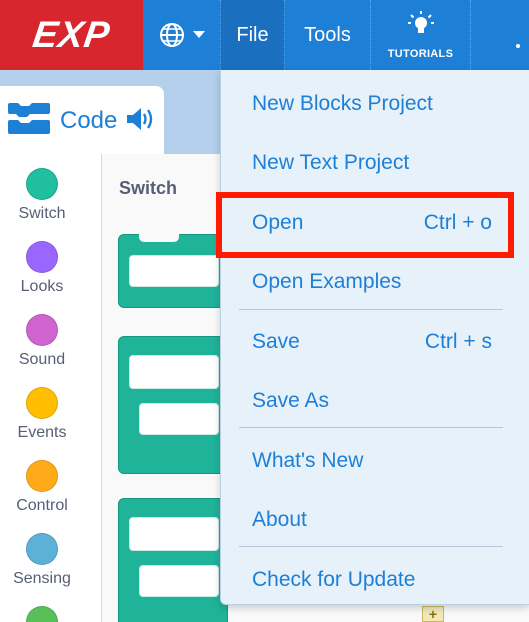  Describe the element at coordinates (276, 341) in the screenshot. I see `menu-item-label: Save` at that location.